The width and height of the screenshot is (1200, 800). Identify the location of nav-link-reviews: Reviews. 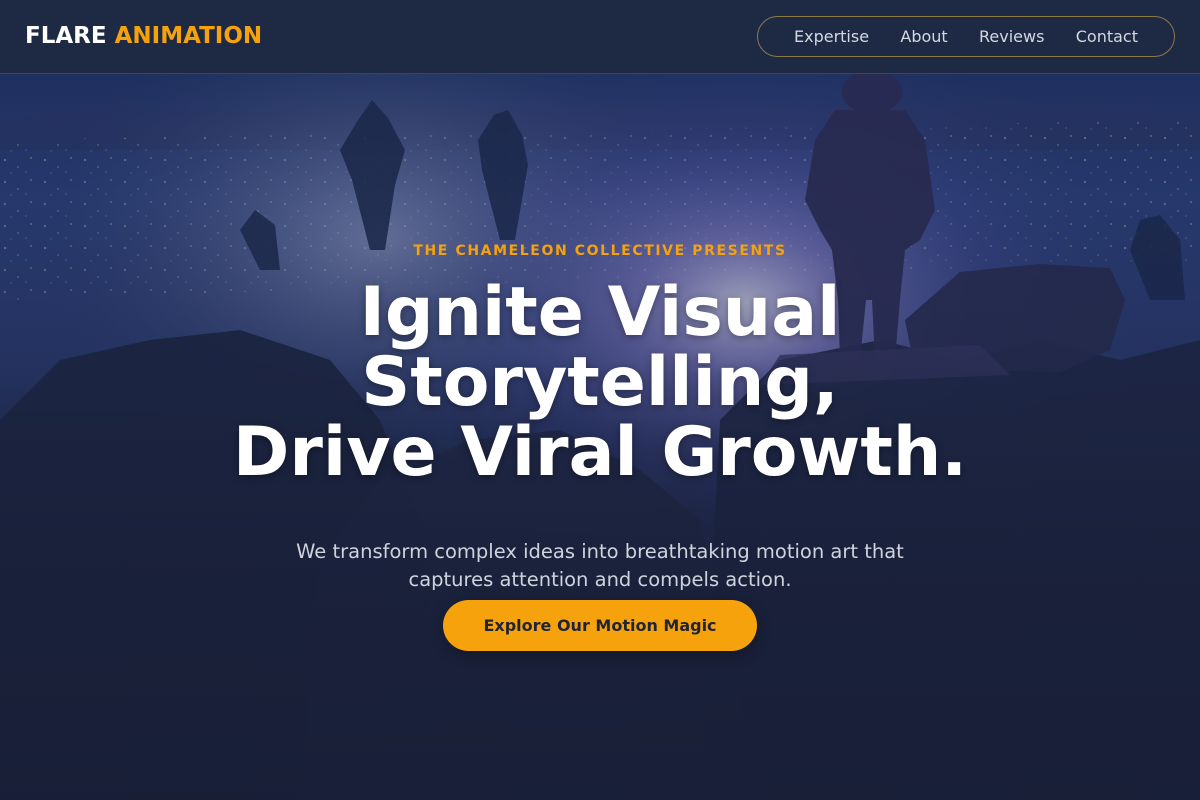
(1011, 36).